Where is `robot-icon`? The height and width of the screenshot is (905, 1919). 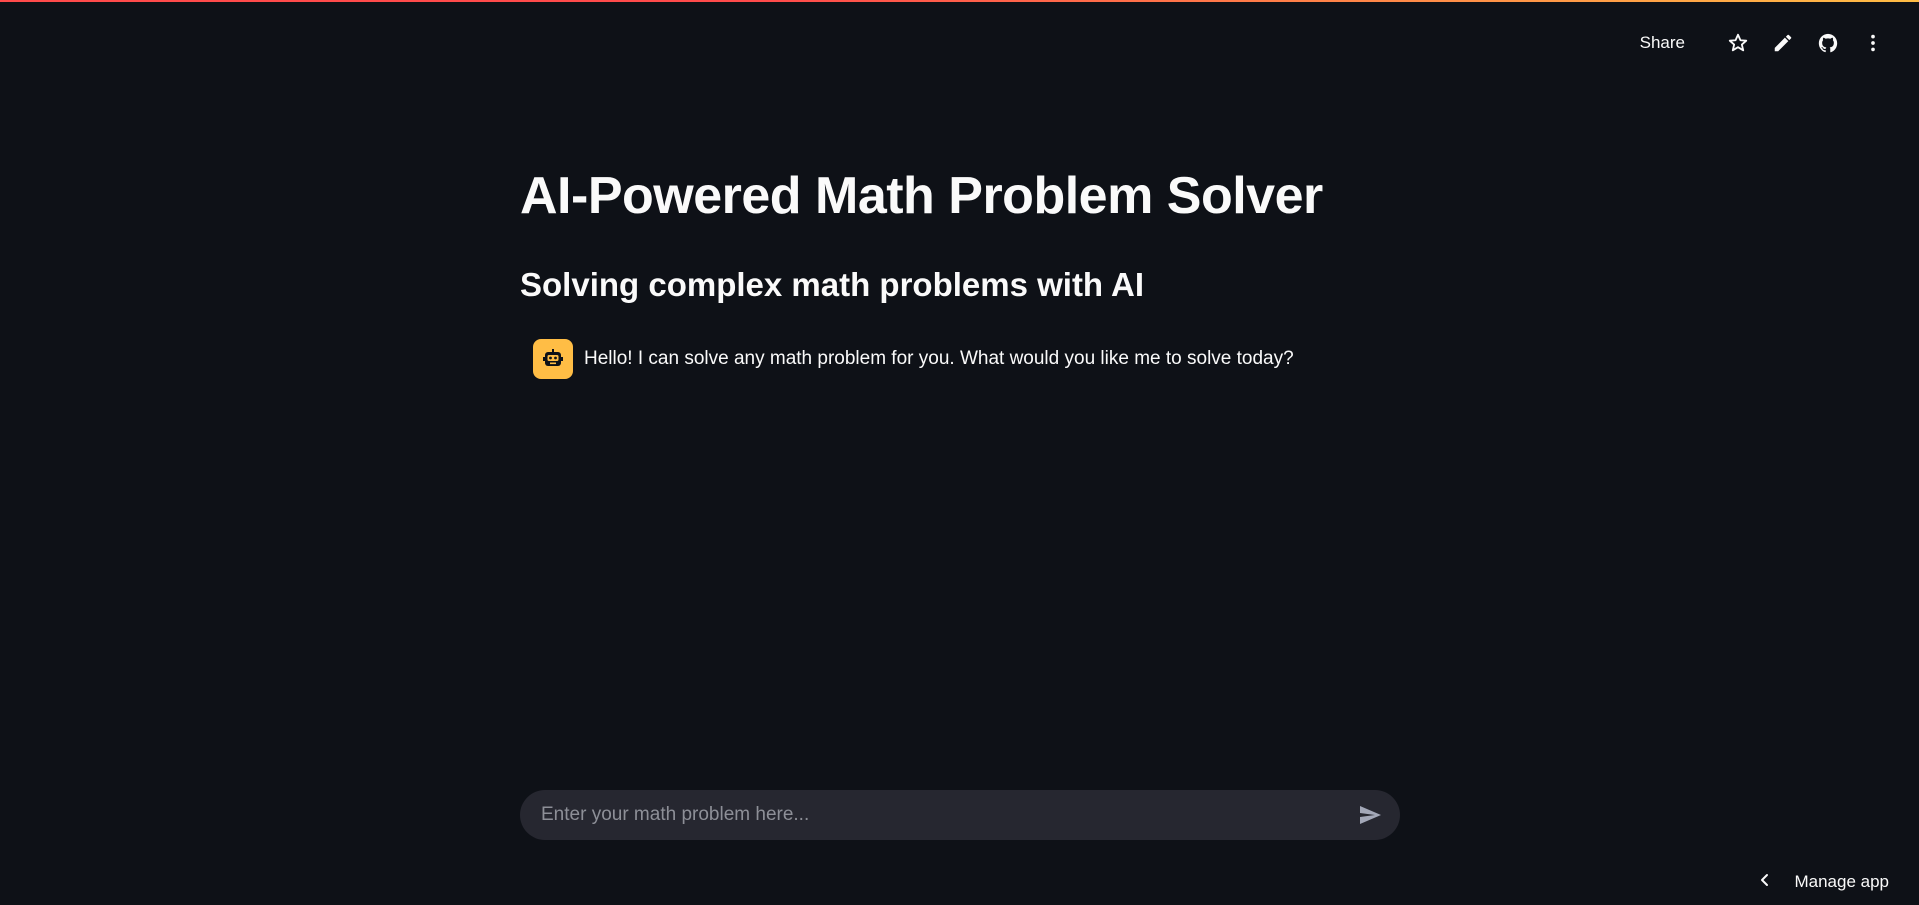
robot-icon is located at coordinates (553, 359).